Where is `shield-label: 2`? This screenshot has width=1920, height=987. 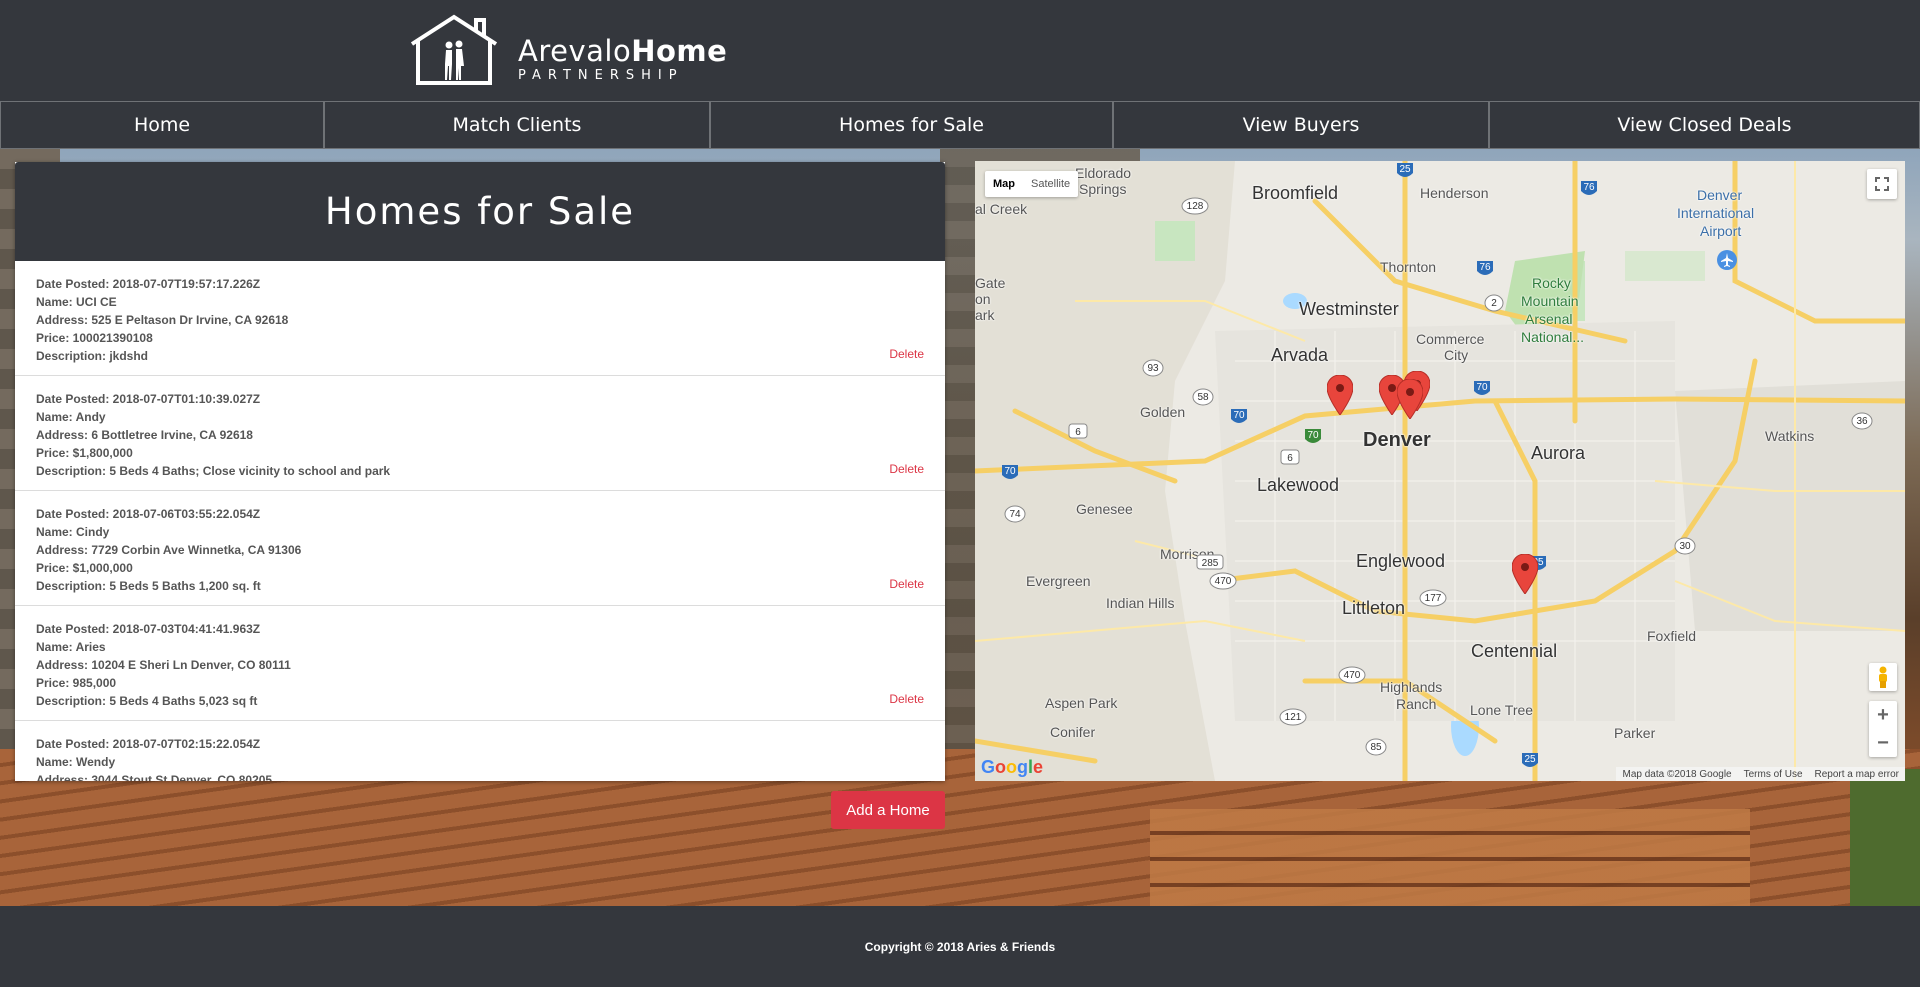
shield-label: 2 is located at coordinates (1494, 303).